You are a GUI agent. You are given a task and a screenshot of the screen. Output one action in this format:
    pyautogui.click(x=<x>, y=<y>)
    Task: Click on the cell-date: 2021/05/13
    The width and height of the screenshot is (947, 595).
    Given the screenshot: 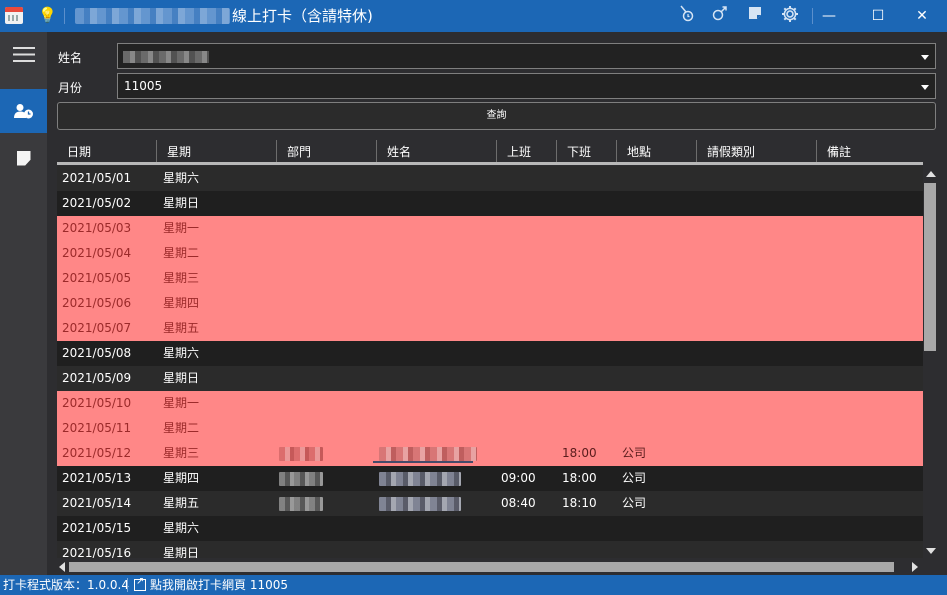 What is the action you would take?
    pyautogui.click(x=97, y=478)
    